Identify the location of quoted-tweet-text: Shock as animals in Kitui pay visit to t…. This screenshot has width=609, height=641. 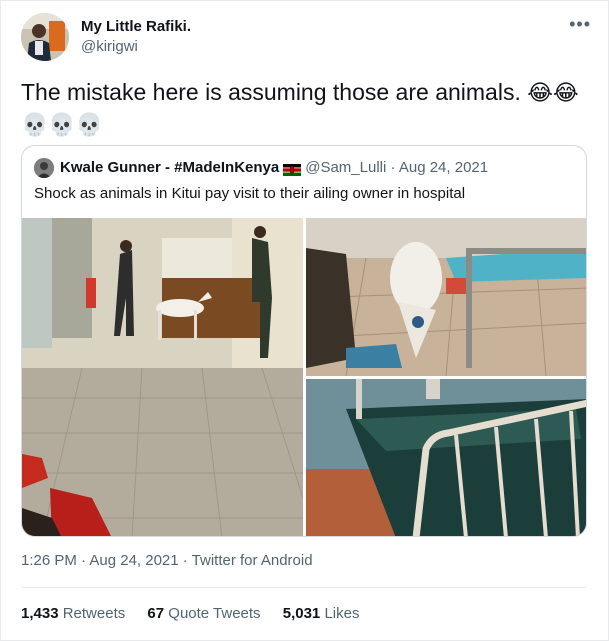
(250, 193).